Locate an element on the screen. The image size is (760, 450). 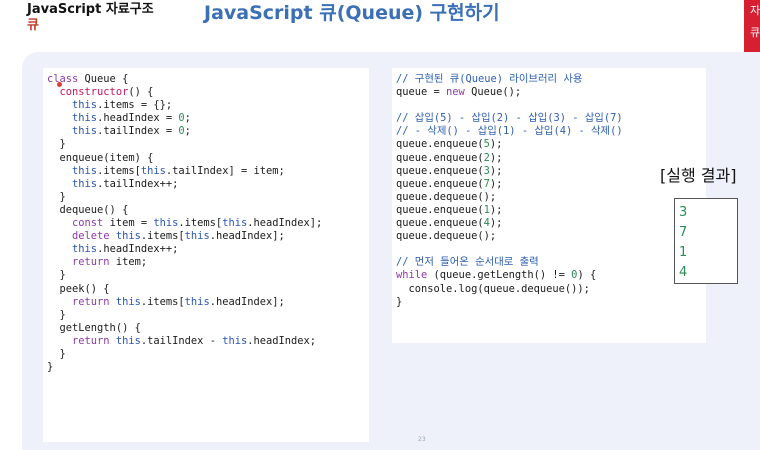
code-line: queue.enqueue(3); is located at coordinates (449, 170).